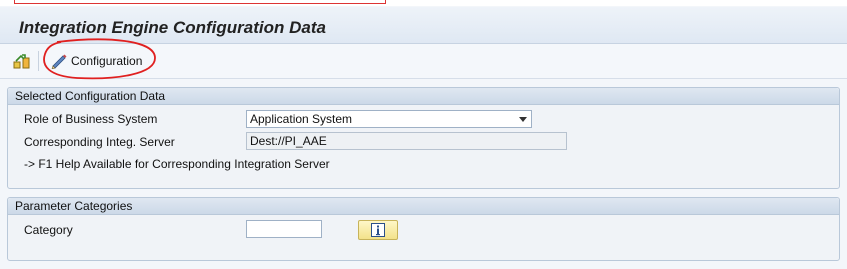 This screenshot has width=847, height=269. What do you see at coordinates (406, 141) in the screenshot?
I see `server-field: Dest://PI_AAE` at bounding box center [406, 141].